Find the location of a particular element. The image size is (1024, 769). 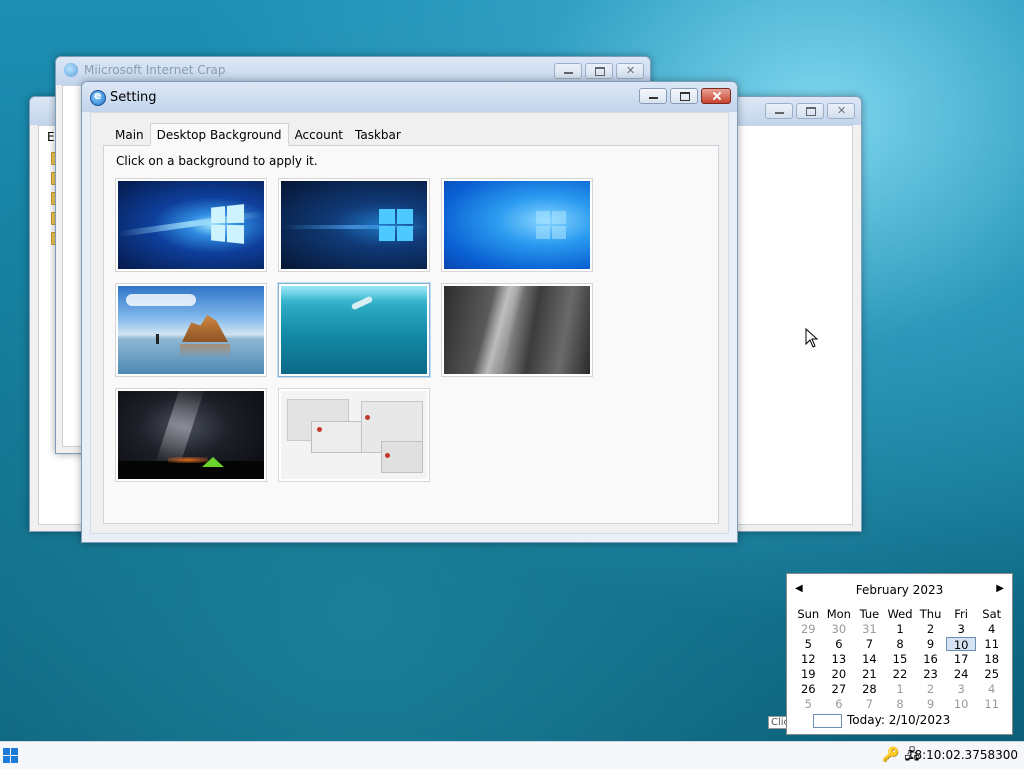

calendar-day: 27 is located at coordinates (839, 689).